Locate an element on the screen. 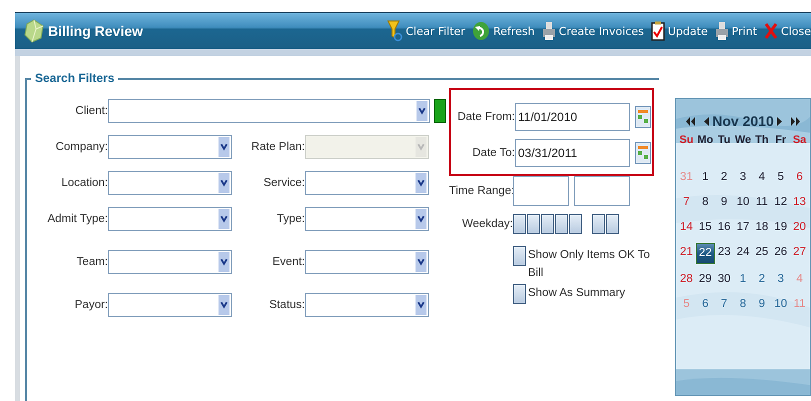 This screenshot has width=811, height=401. calendar-day: 25 is located at coordinates (761, 253).